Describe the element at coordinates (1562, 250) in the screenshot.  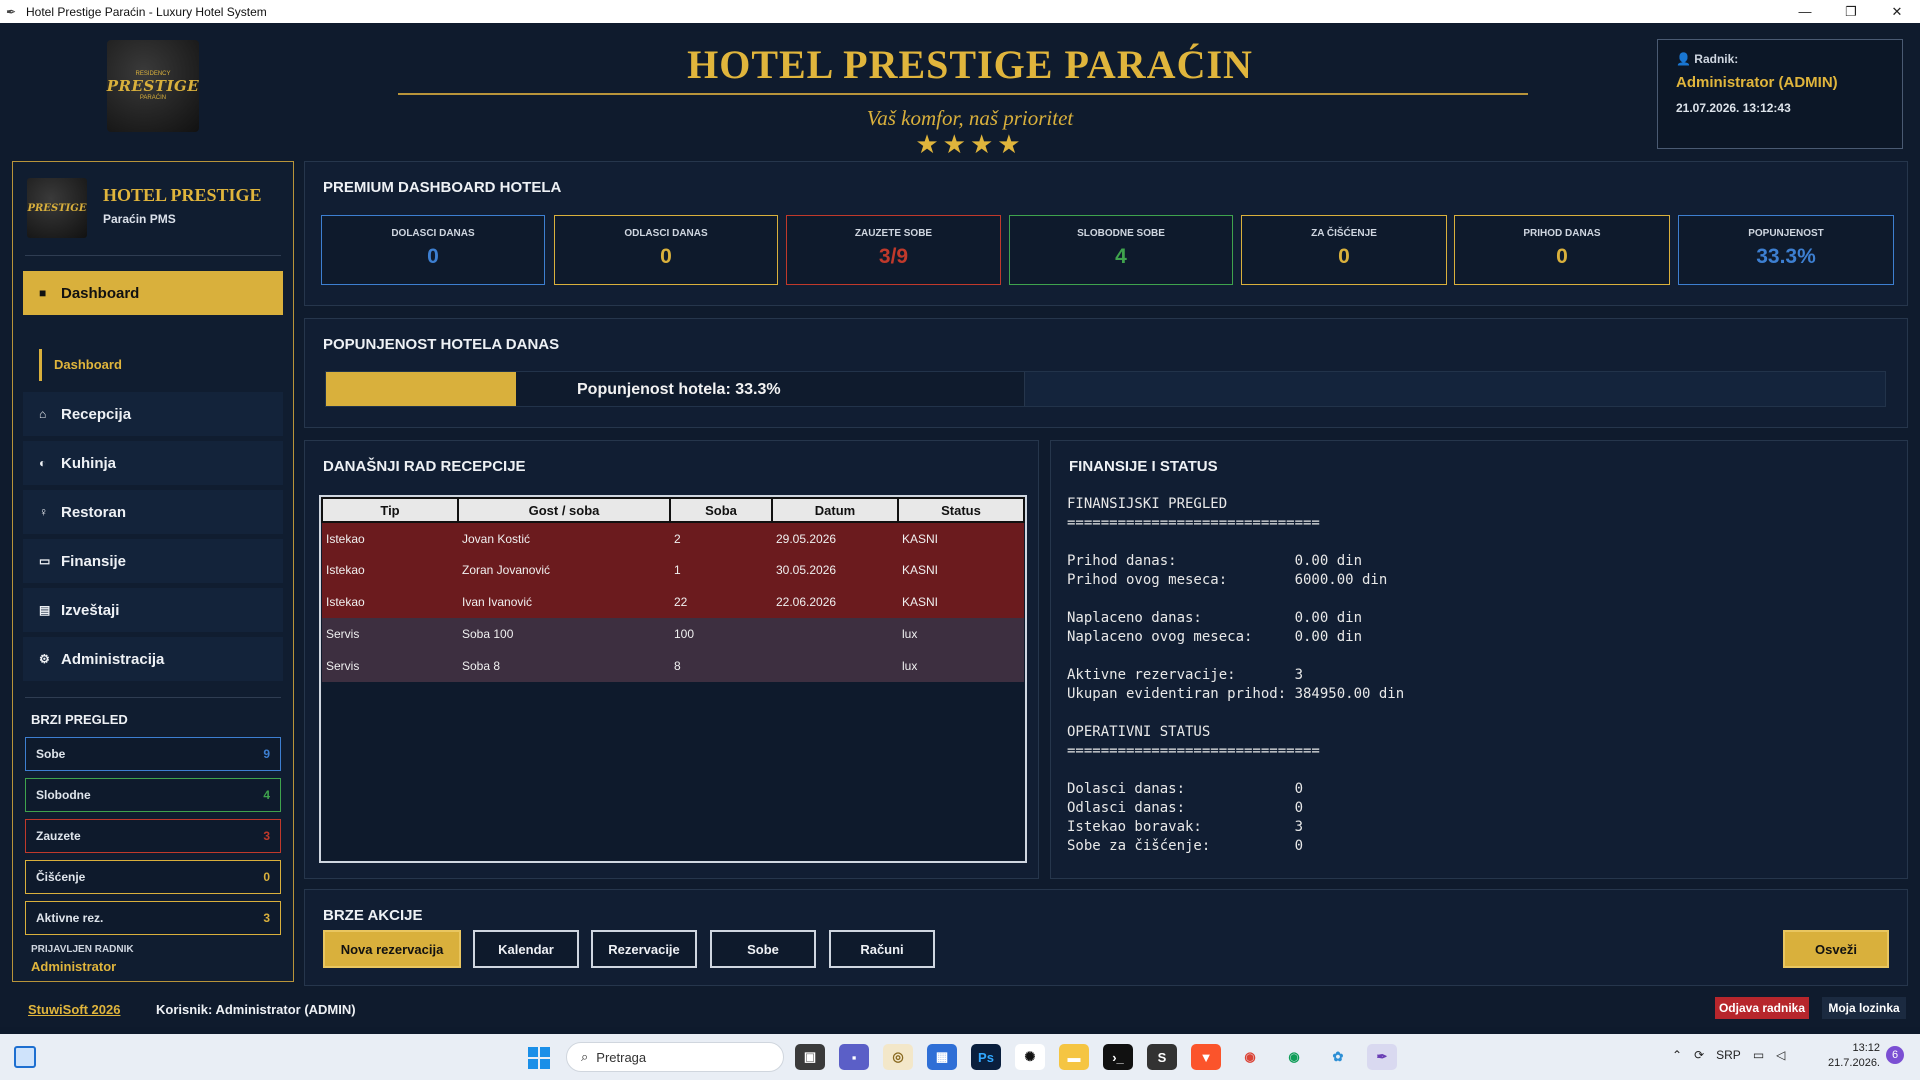
I see `stat-prihod: PRIHOD DANAS 0` at that location.